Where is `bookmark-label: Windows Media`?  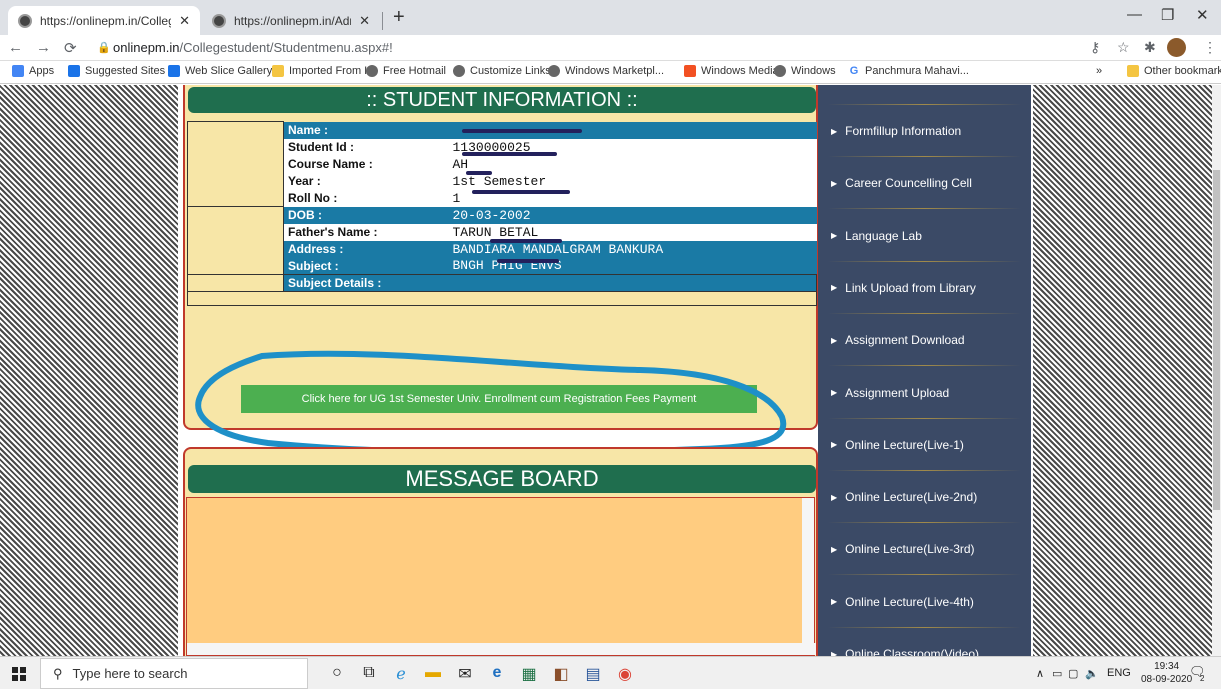 bookmark-label: Windows Media is located at coordinates (740, 71).